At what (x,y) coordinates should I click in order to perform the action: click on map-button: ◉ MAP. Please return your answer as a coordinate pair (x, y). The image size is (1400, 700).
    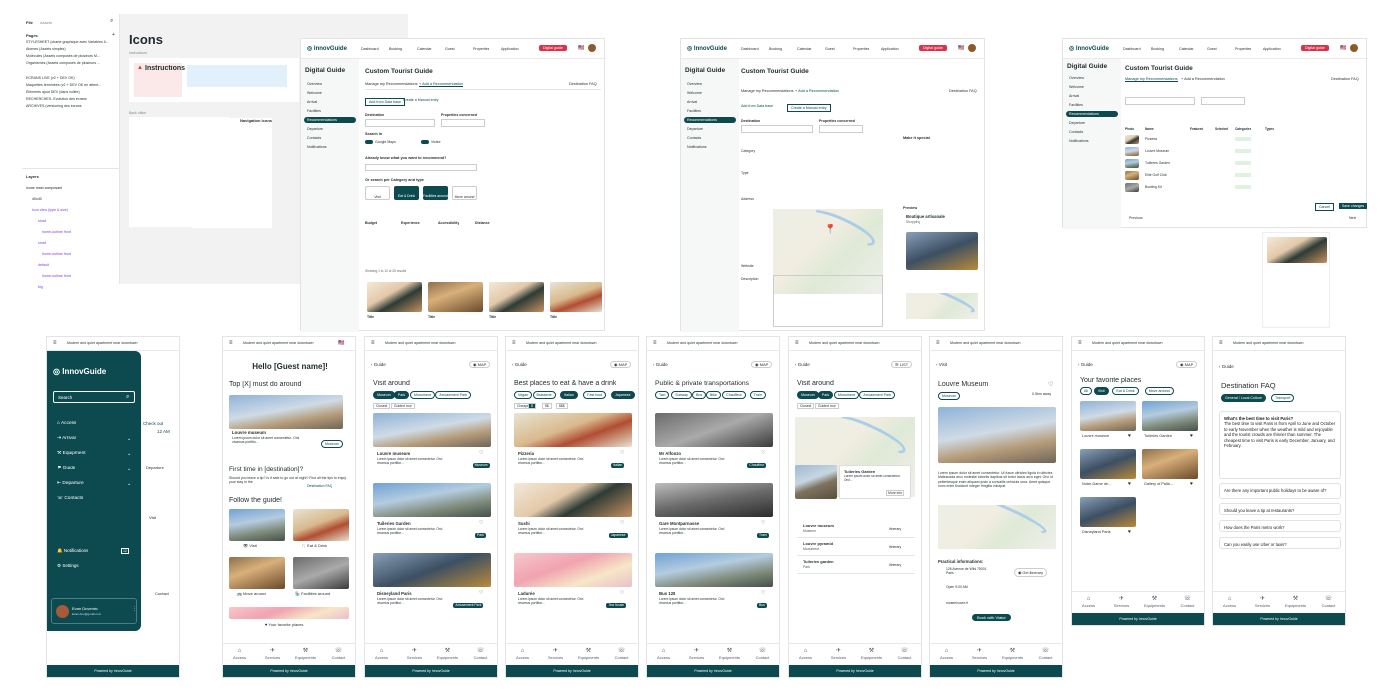
    Looking at the image, I should click on (480, 364).